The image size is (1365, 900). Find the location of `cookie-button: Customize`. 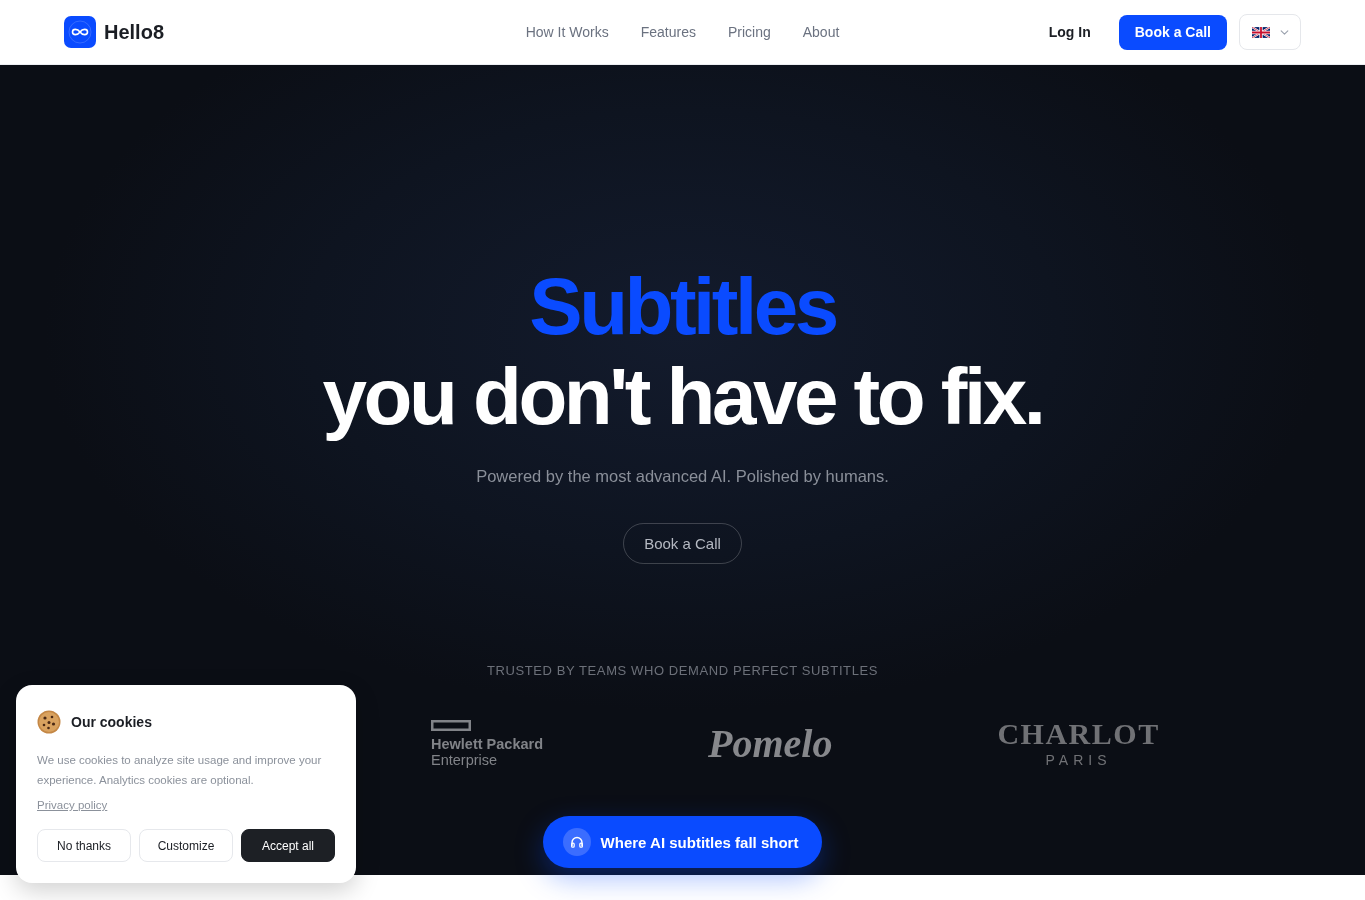

cookie-button: Customize is located at coordinates (186, 845).